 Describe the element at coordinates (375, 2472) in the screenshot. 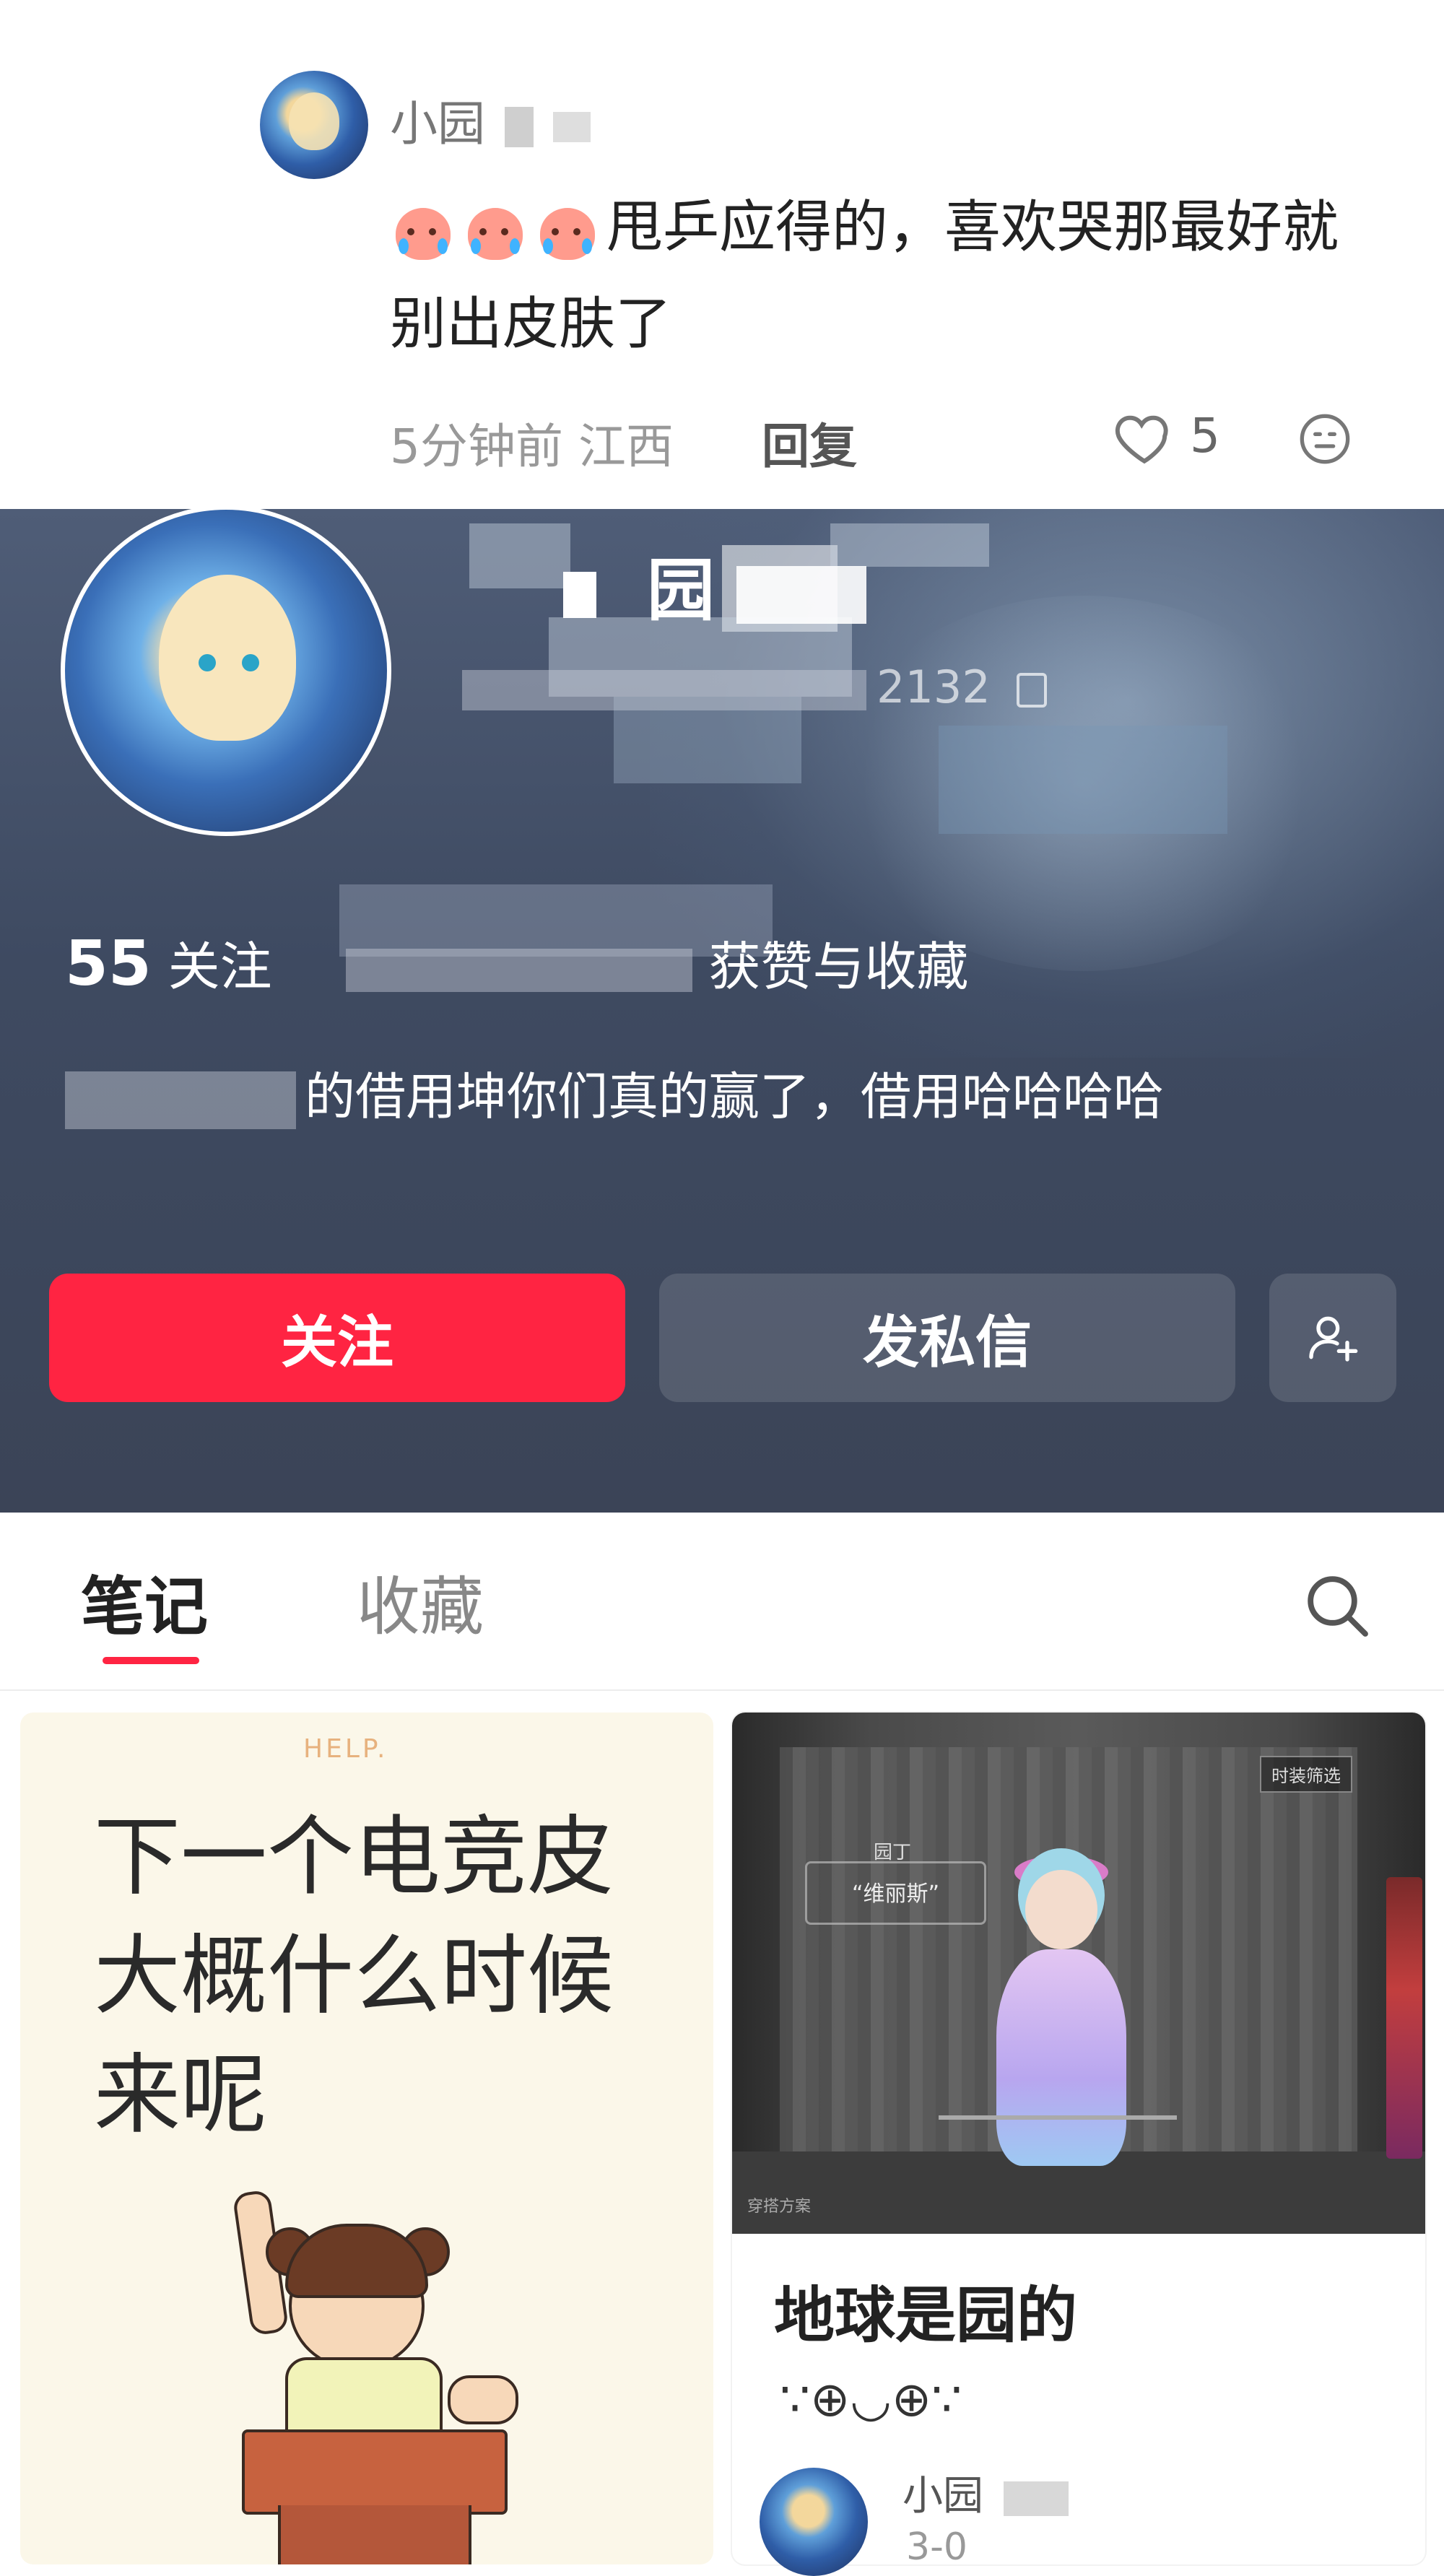

I see `illustration-desk` at that location.